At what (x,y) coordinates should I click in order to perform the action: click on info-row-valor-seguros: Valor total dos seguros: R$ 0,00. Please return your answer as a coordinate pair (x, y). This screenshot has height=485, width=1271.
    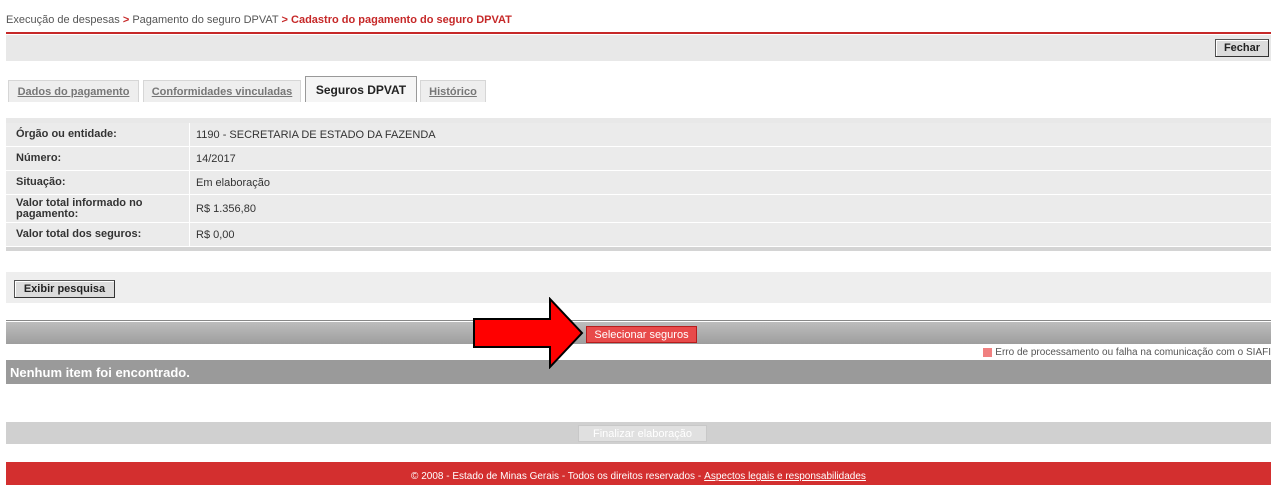
    Looking at the image, I should click on (638, 235).